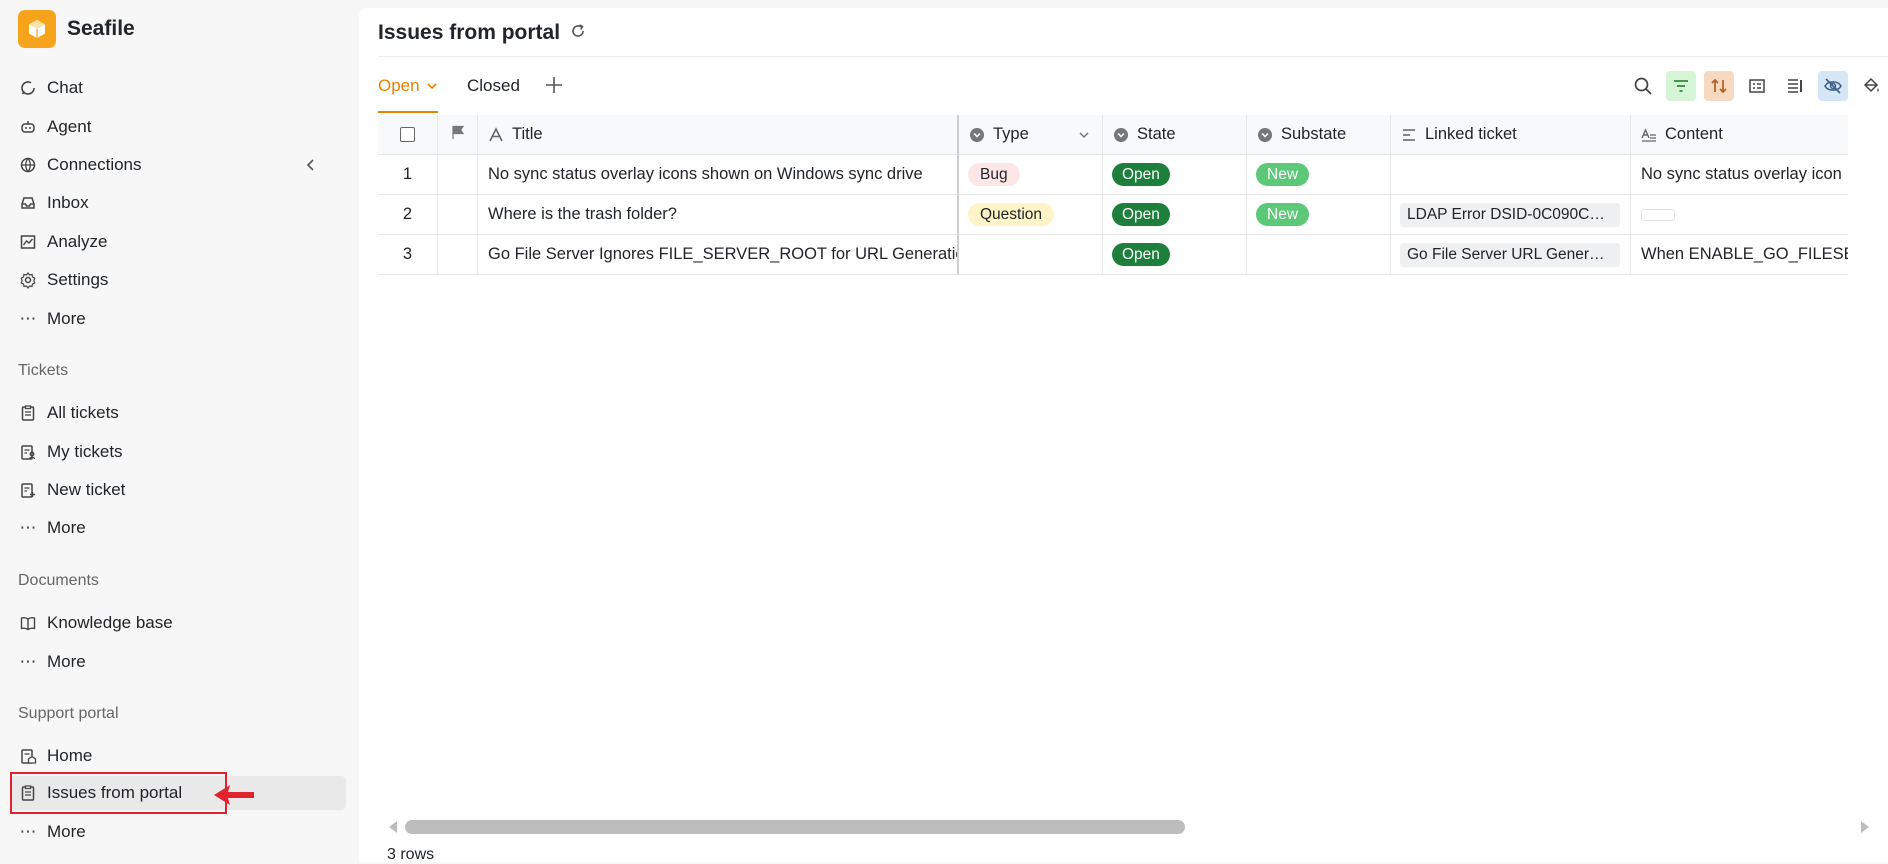  Describe the element at coordinates (178, 832) in the screenshot. I see `nav-item-support-more: ⋯ More` at that location.